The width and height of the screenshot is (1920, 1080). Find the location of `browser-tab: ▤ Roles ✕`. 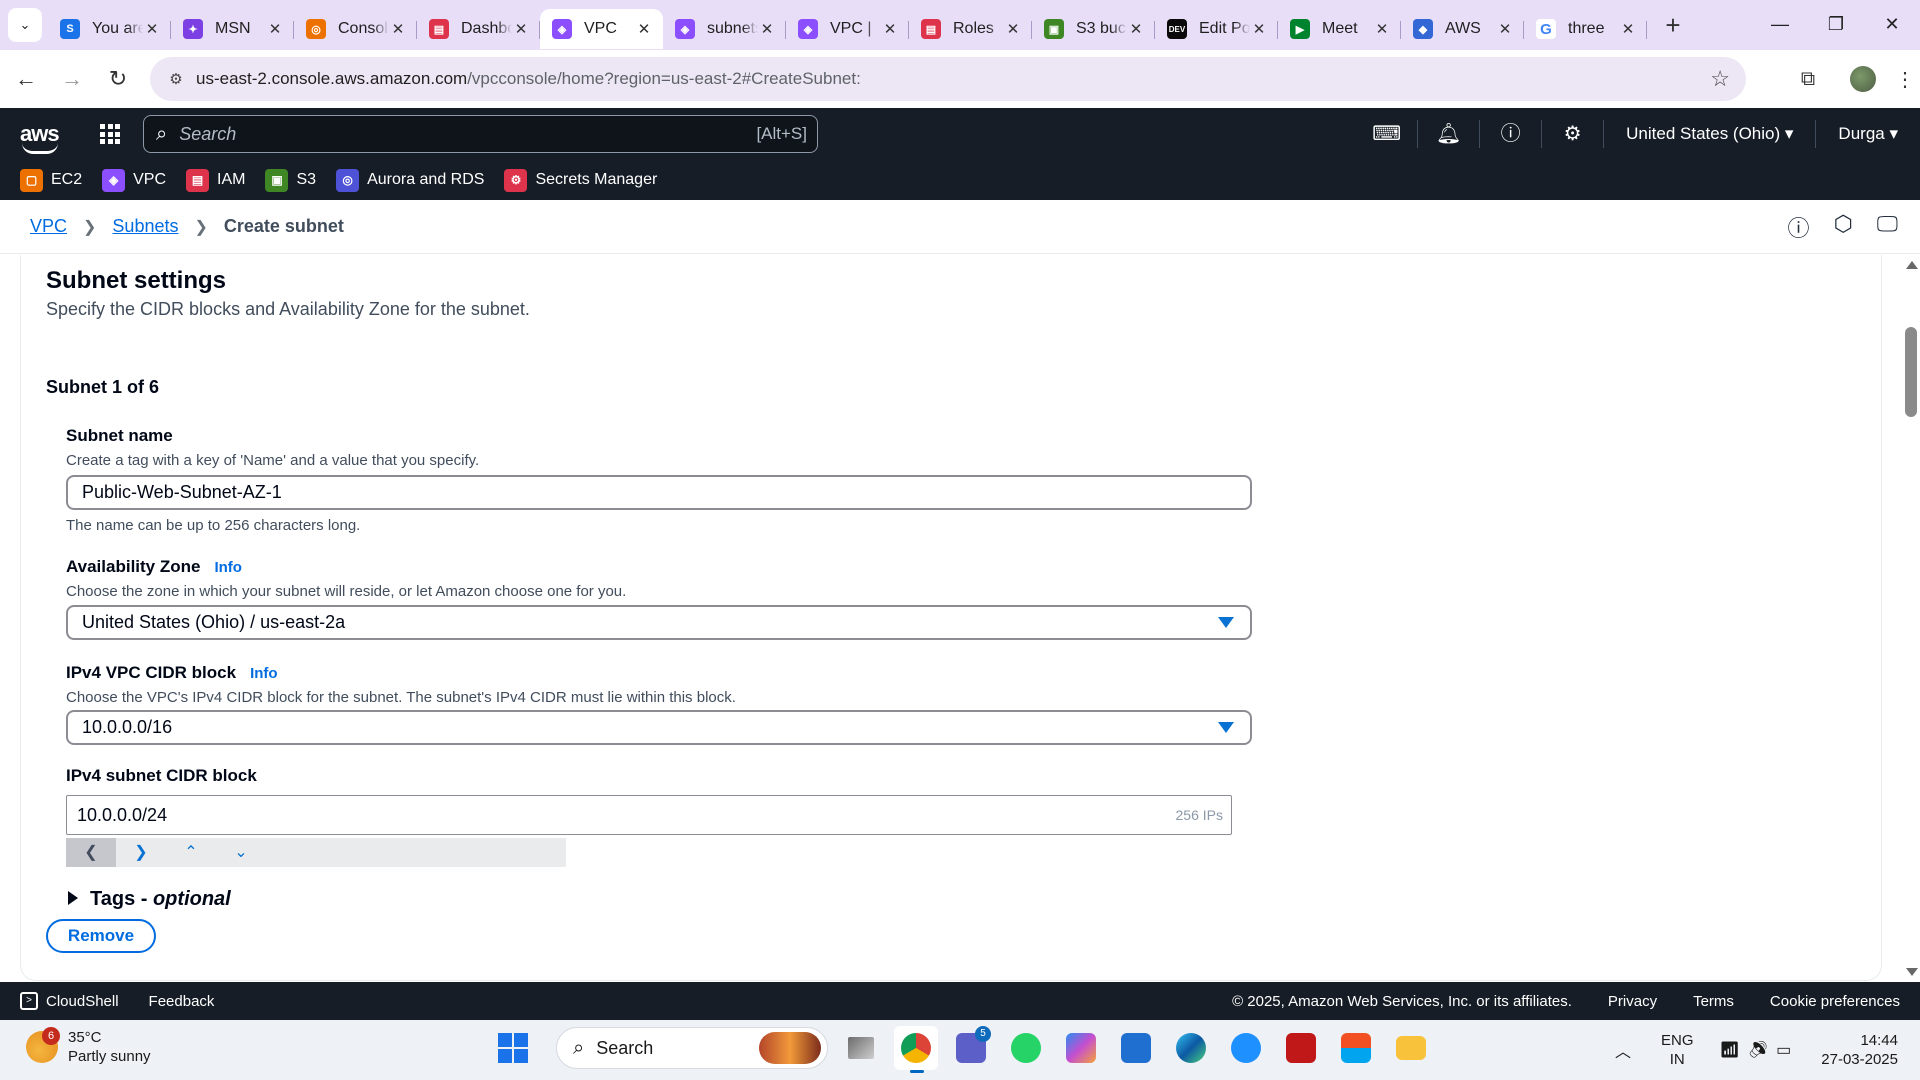

browser-tab: ▤ Roles ✕ is located at coordinates (970, 29).